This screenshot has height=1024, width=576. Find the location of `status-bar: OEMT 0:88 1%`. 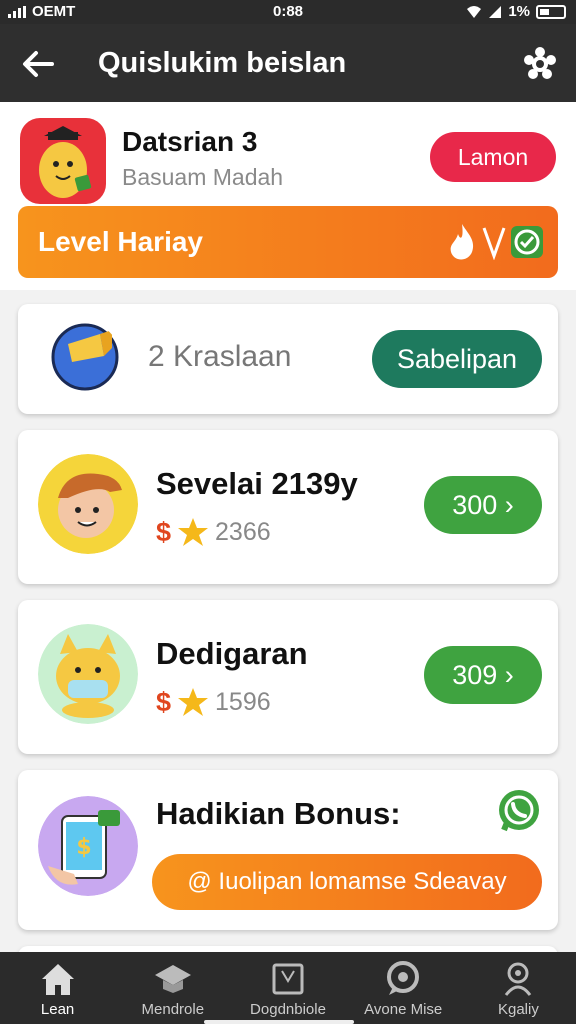

status-bar: OEMT 0:88 1% is located at coordinates (288, 12).